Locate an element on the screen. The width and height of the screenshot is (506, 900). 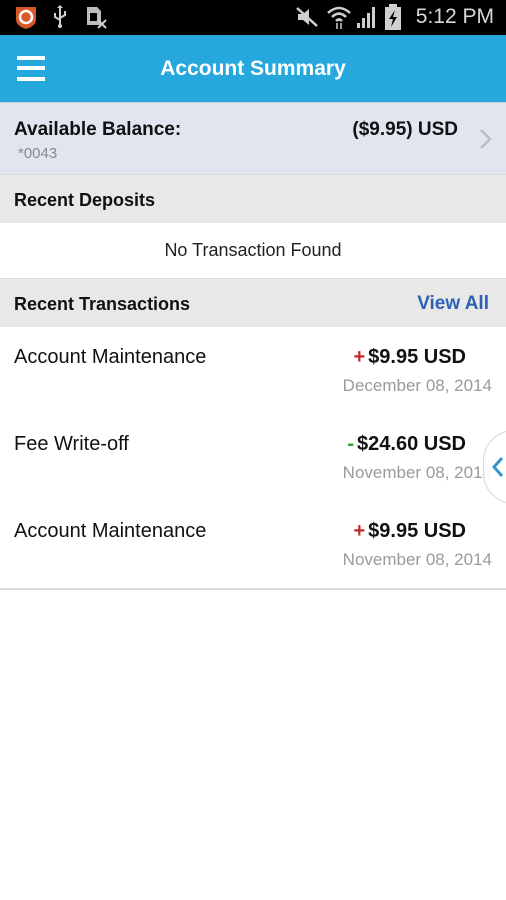
security-shield-icon is located at coordinates (26, 17).